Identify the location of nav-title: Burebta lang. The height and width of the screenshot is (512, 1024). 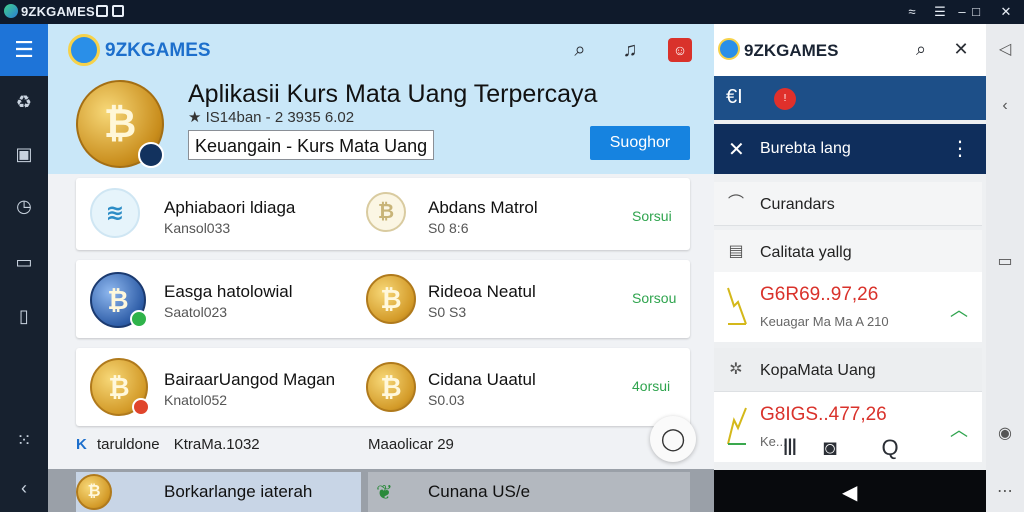
(805, 148).